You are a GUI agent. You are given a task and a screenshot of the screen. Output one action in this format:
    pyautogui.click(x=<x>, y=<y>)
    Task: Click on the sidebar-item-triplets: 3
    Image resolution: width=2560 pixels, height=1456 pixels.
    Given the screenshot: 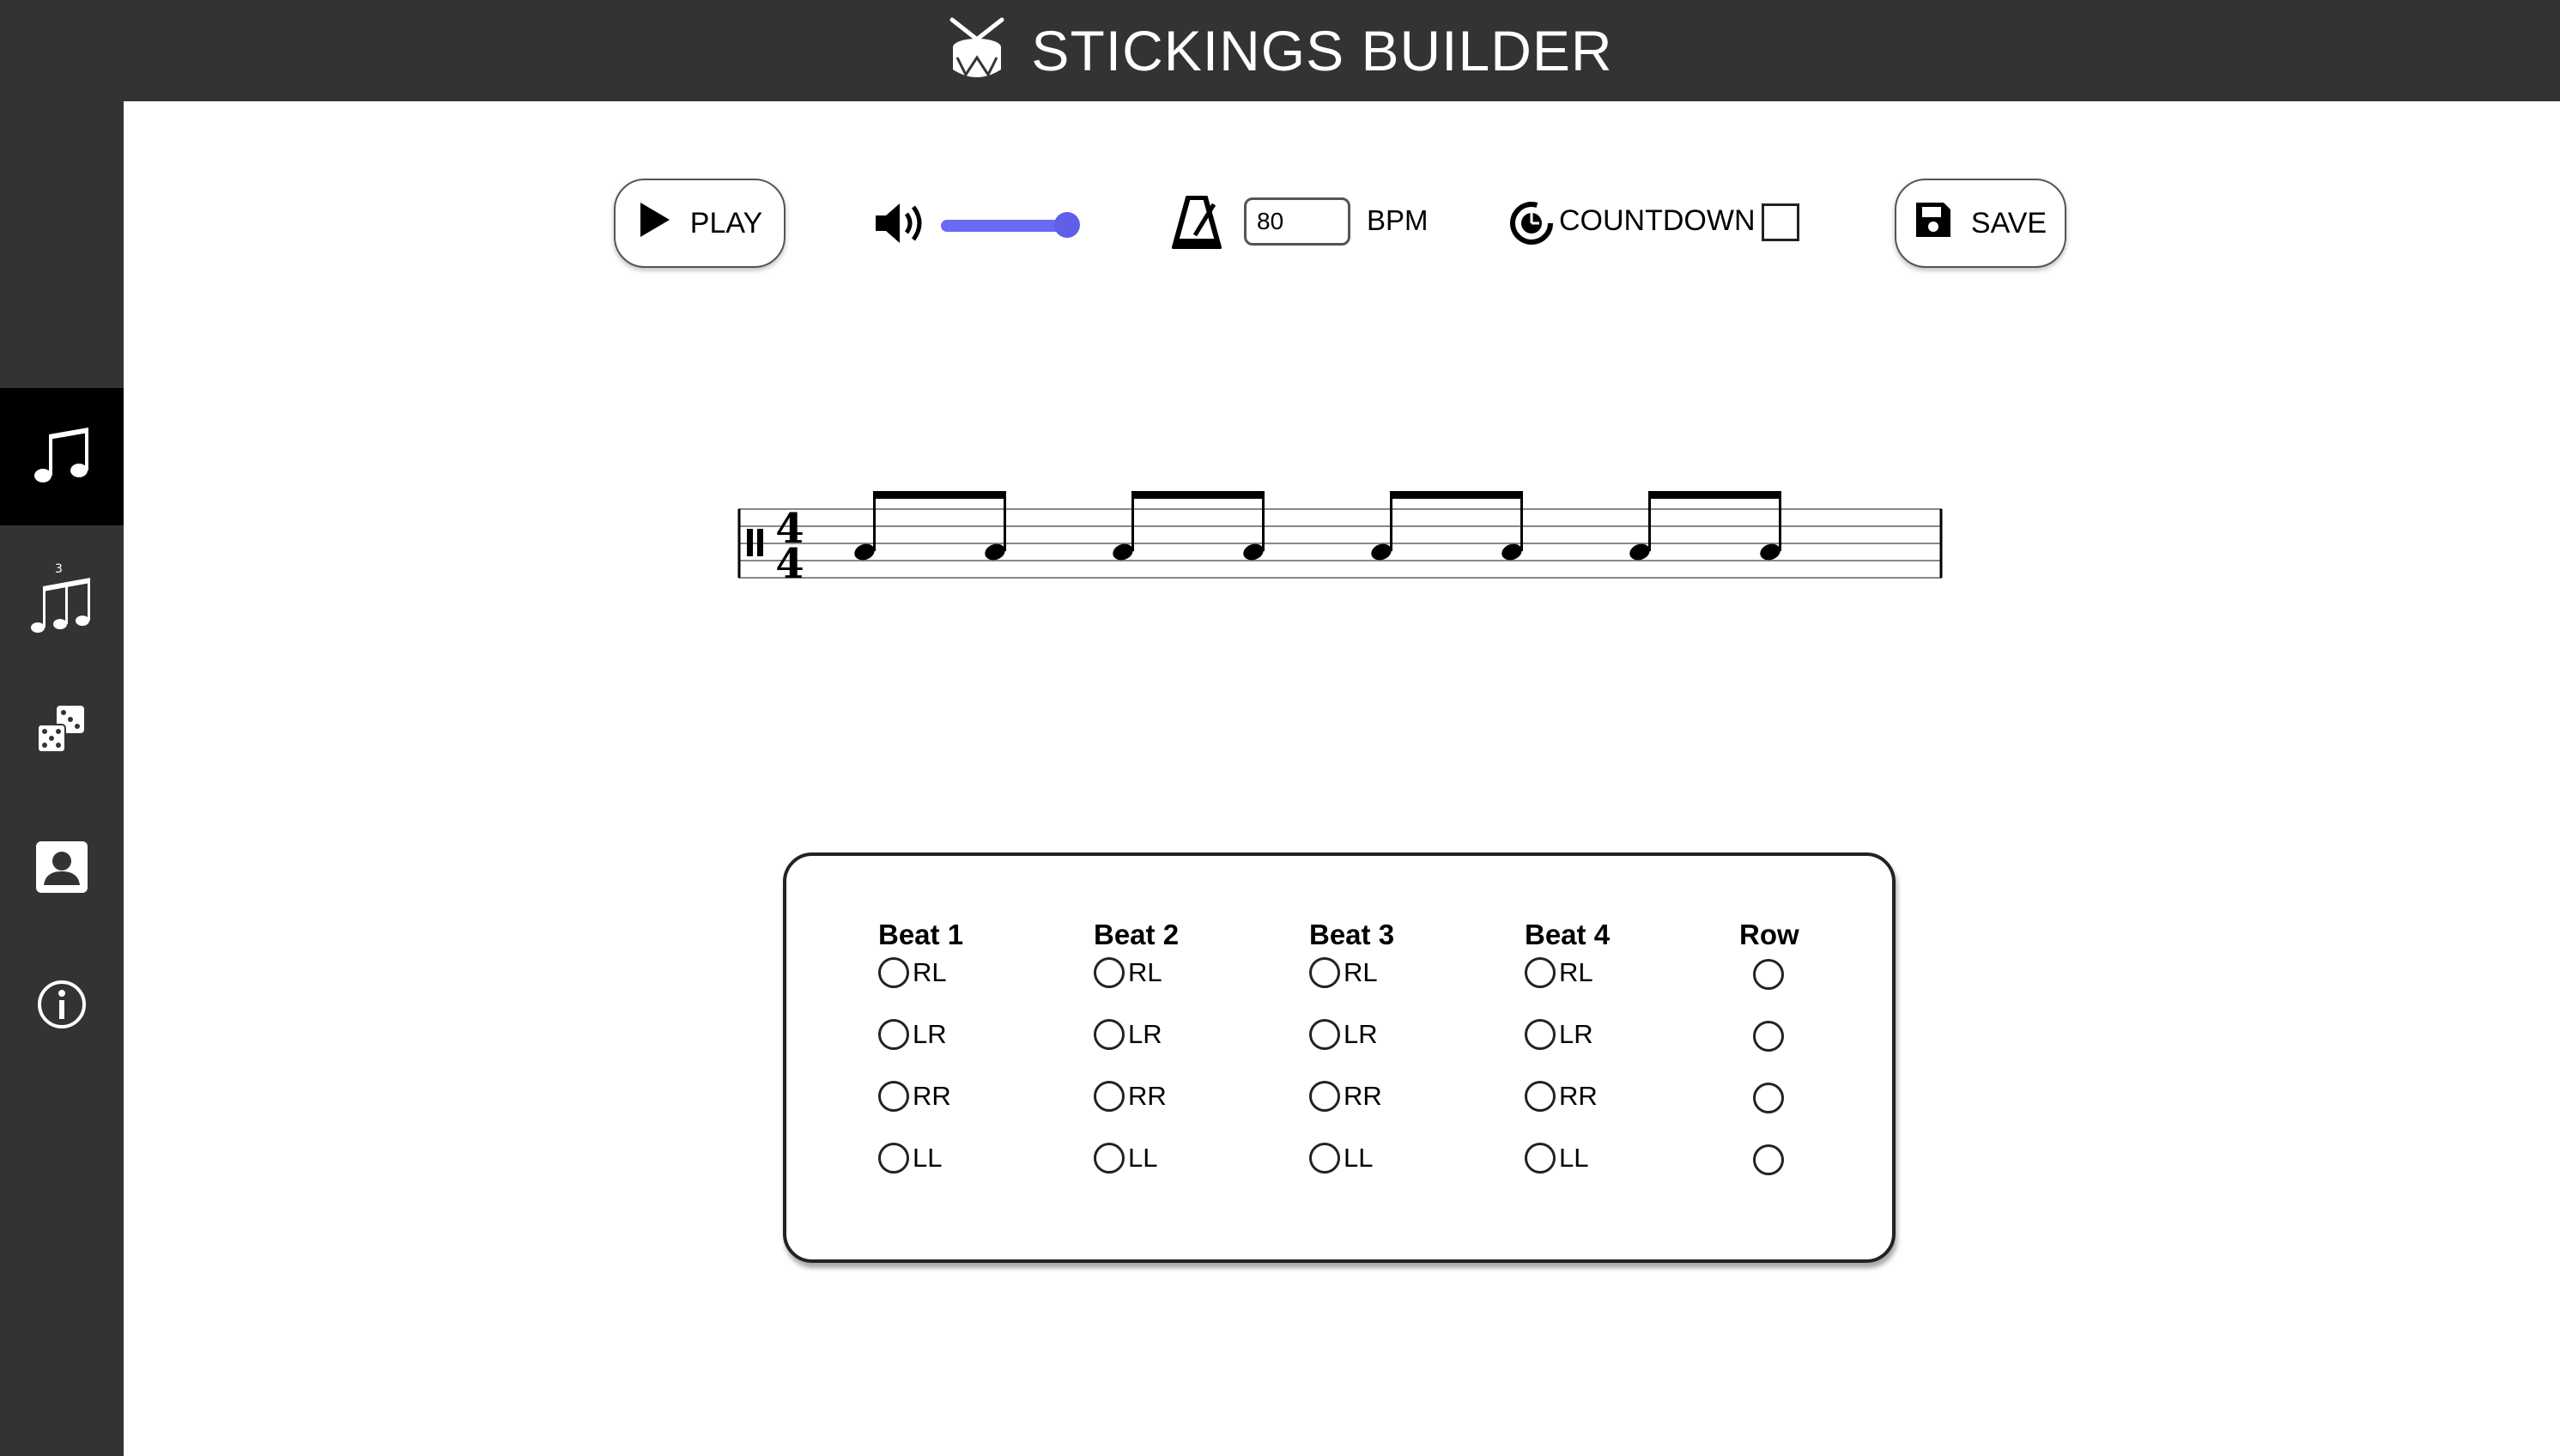 What is the action you would take?
    pyautogui.click(x=62, y=601)
    